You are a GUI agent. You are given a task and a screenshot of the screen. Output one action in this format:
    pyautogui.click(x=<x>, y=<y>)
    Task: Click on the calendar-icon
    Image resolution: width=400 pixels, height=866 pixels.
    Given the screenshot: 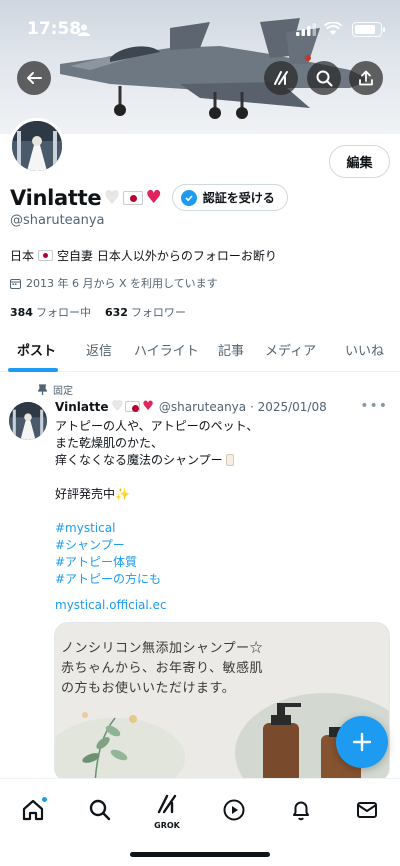 What is the action you would take?
    pyautogui.click(x=15, y=283)
    